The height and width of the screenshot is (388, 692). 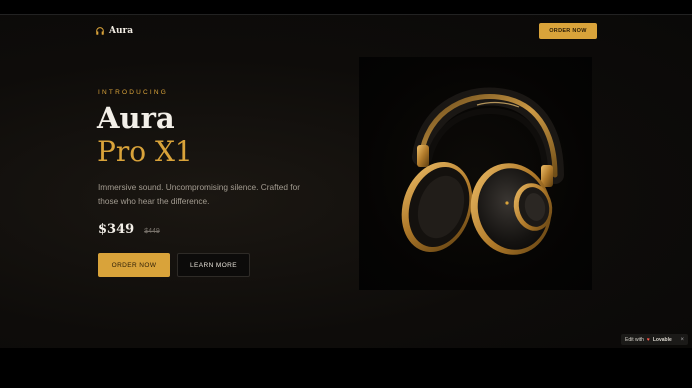 What do you see at coordinates (152, 231) in the screenshot?
I see `old-price: $449` at bounding box center [152, 231].